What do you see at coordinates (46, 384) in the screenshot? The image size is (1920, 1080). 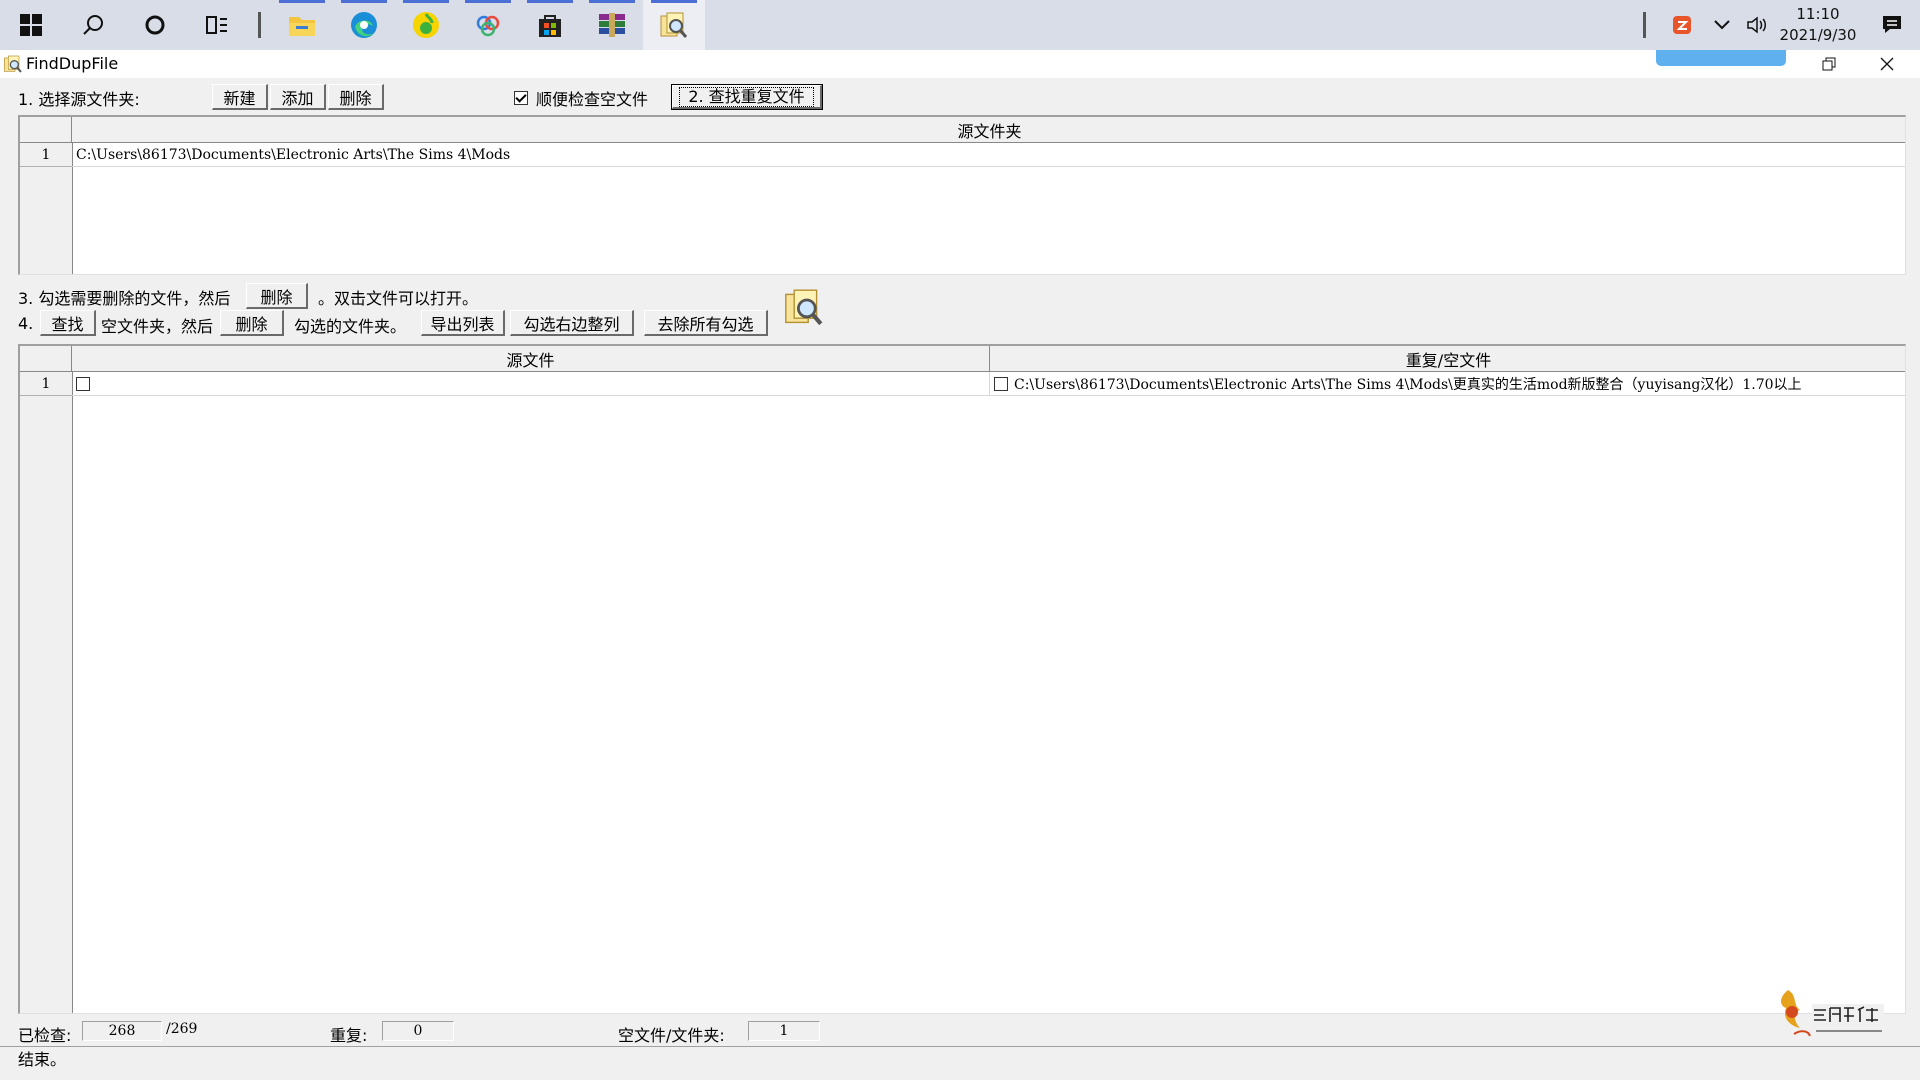 I see `result-row-number: 1` at bounding box center [46, 384].